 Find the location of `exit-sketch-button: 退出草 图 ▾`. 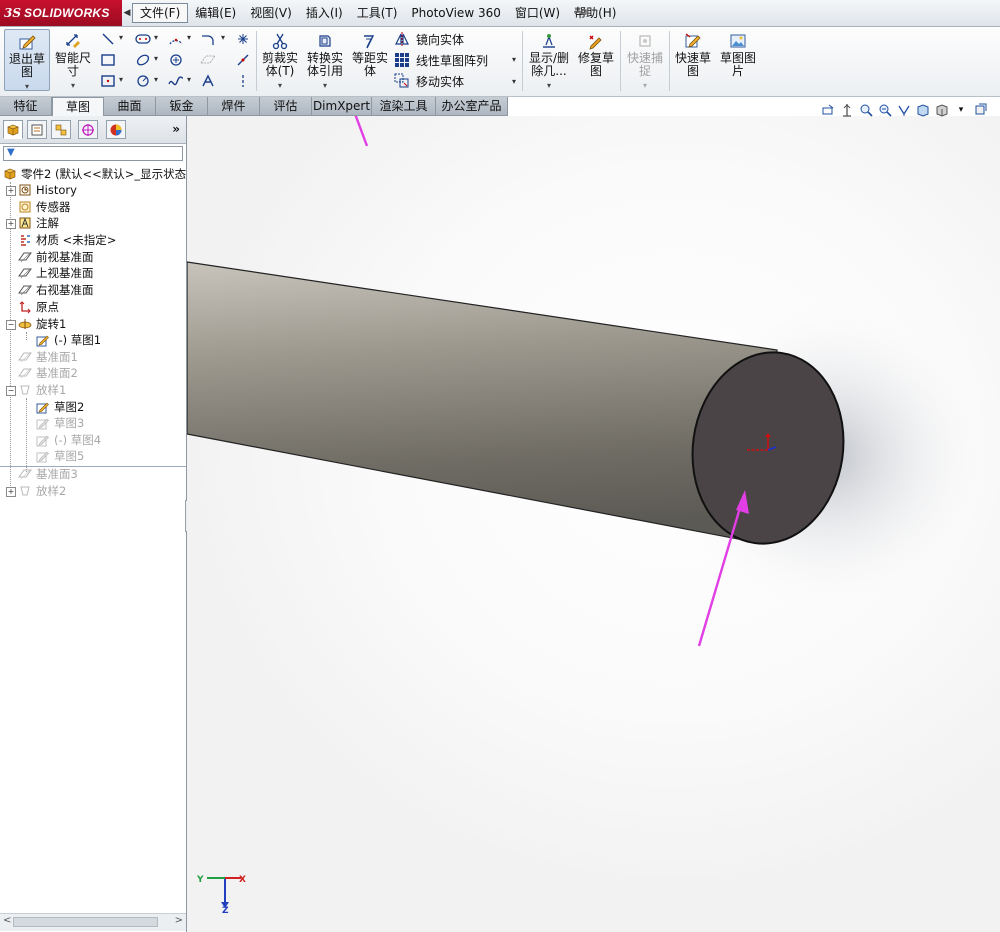

exit-sketch-button: 退出草 图 ▾ is located at coordinates (27, 60).